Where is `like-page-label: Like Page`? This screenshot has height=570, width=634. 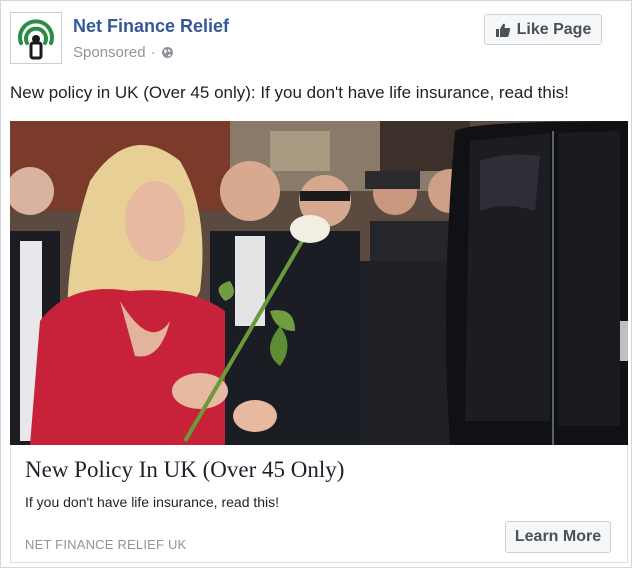 like-page-label: Like Page is located at coordinates (554, 29).